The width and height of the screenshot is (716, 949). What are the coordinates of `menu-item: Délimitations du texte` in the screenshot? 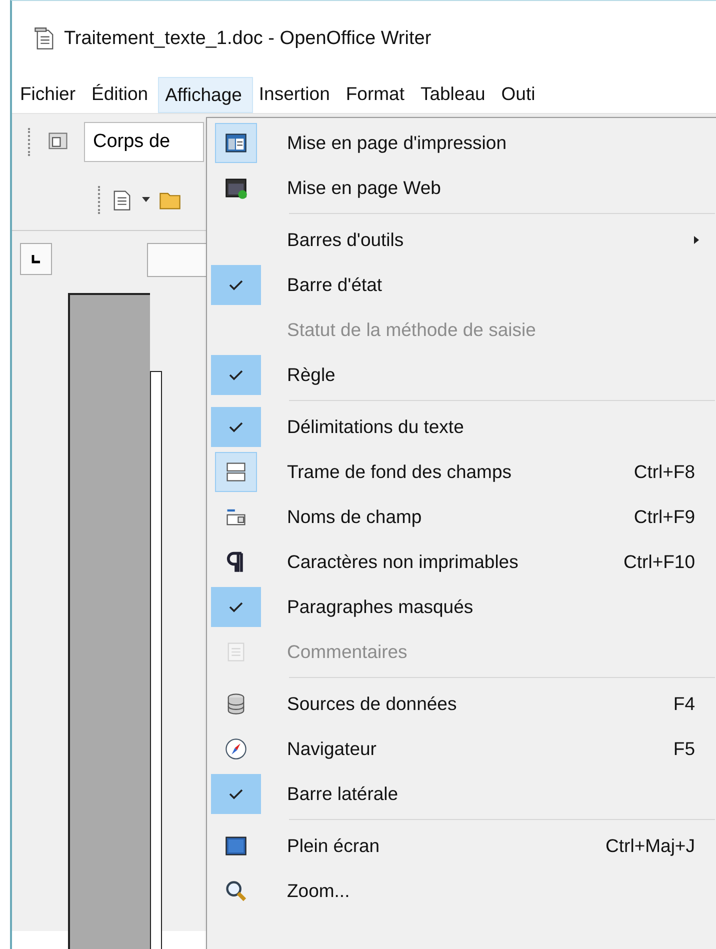 It's located at (461, 426).